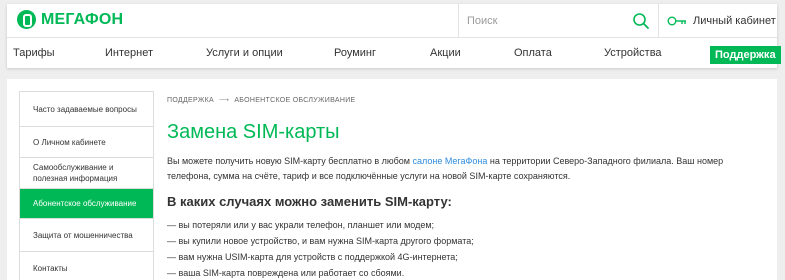 The image size is (785, 280). What do you see at coordinates (244, 53) in the screenshot?
I see `nav-item-services: Услуги и опции` at bounding box center [244, 53].